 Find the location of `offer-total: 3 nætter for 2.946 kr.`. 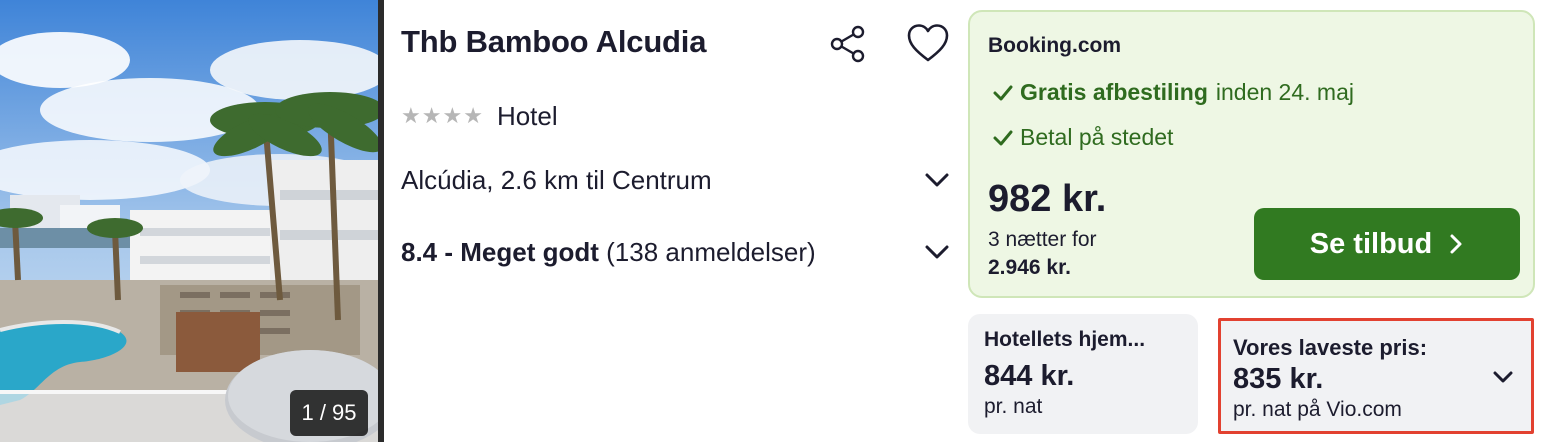

offer-total: 3 nætter for 2.946 kr. is located at coordinates (1042, 254).